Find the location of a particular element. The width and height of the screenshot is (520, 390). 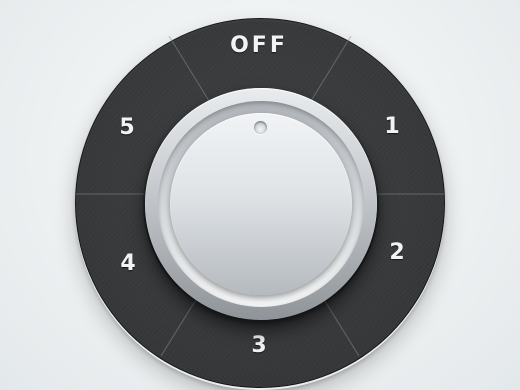

dial-position-off: OFF is located at coordinates (259, 46).